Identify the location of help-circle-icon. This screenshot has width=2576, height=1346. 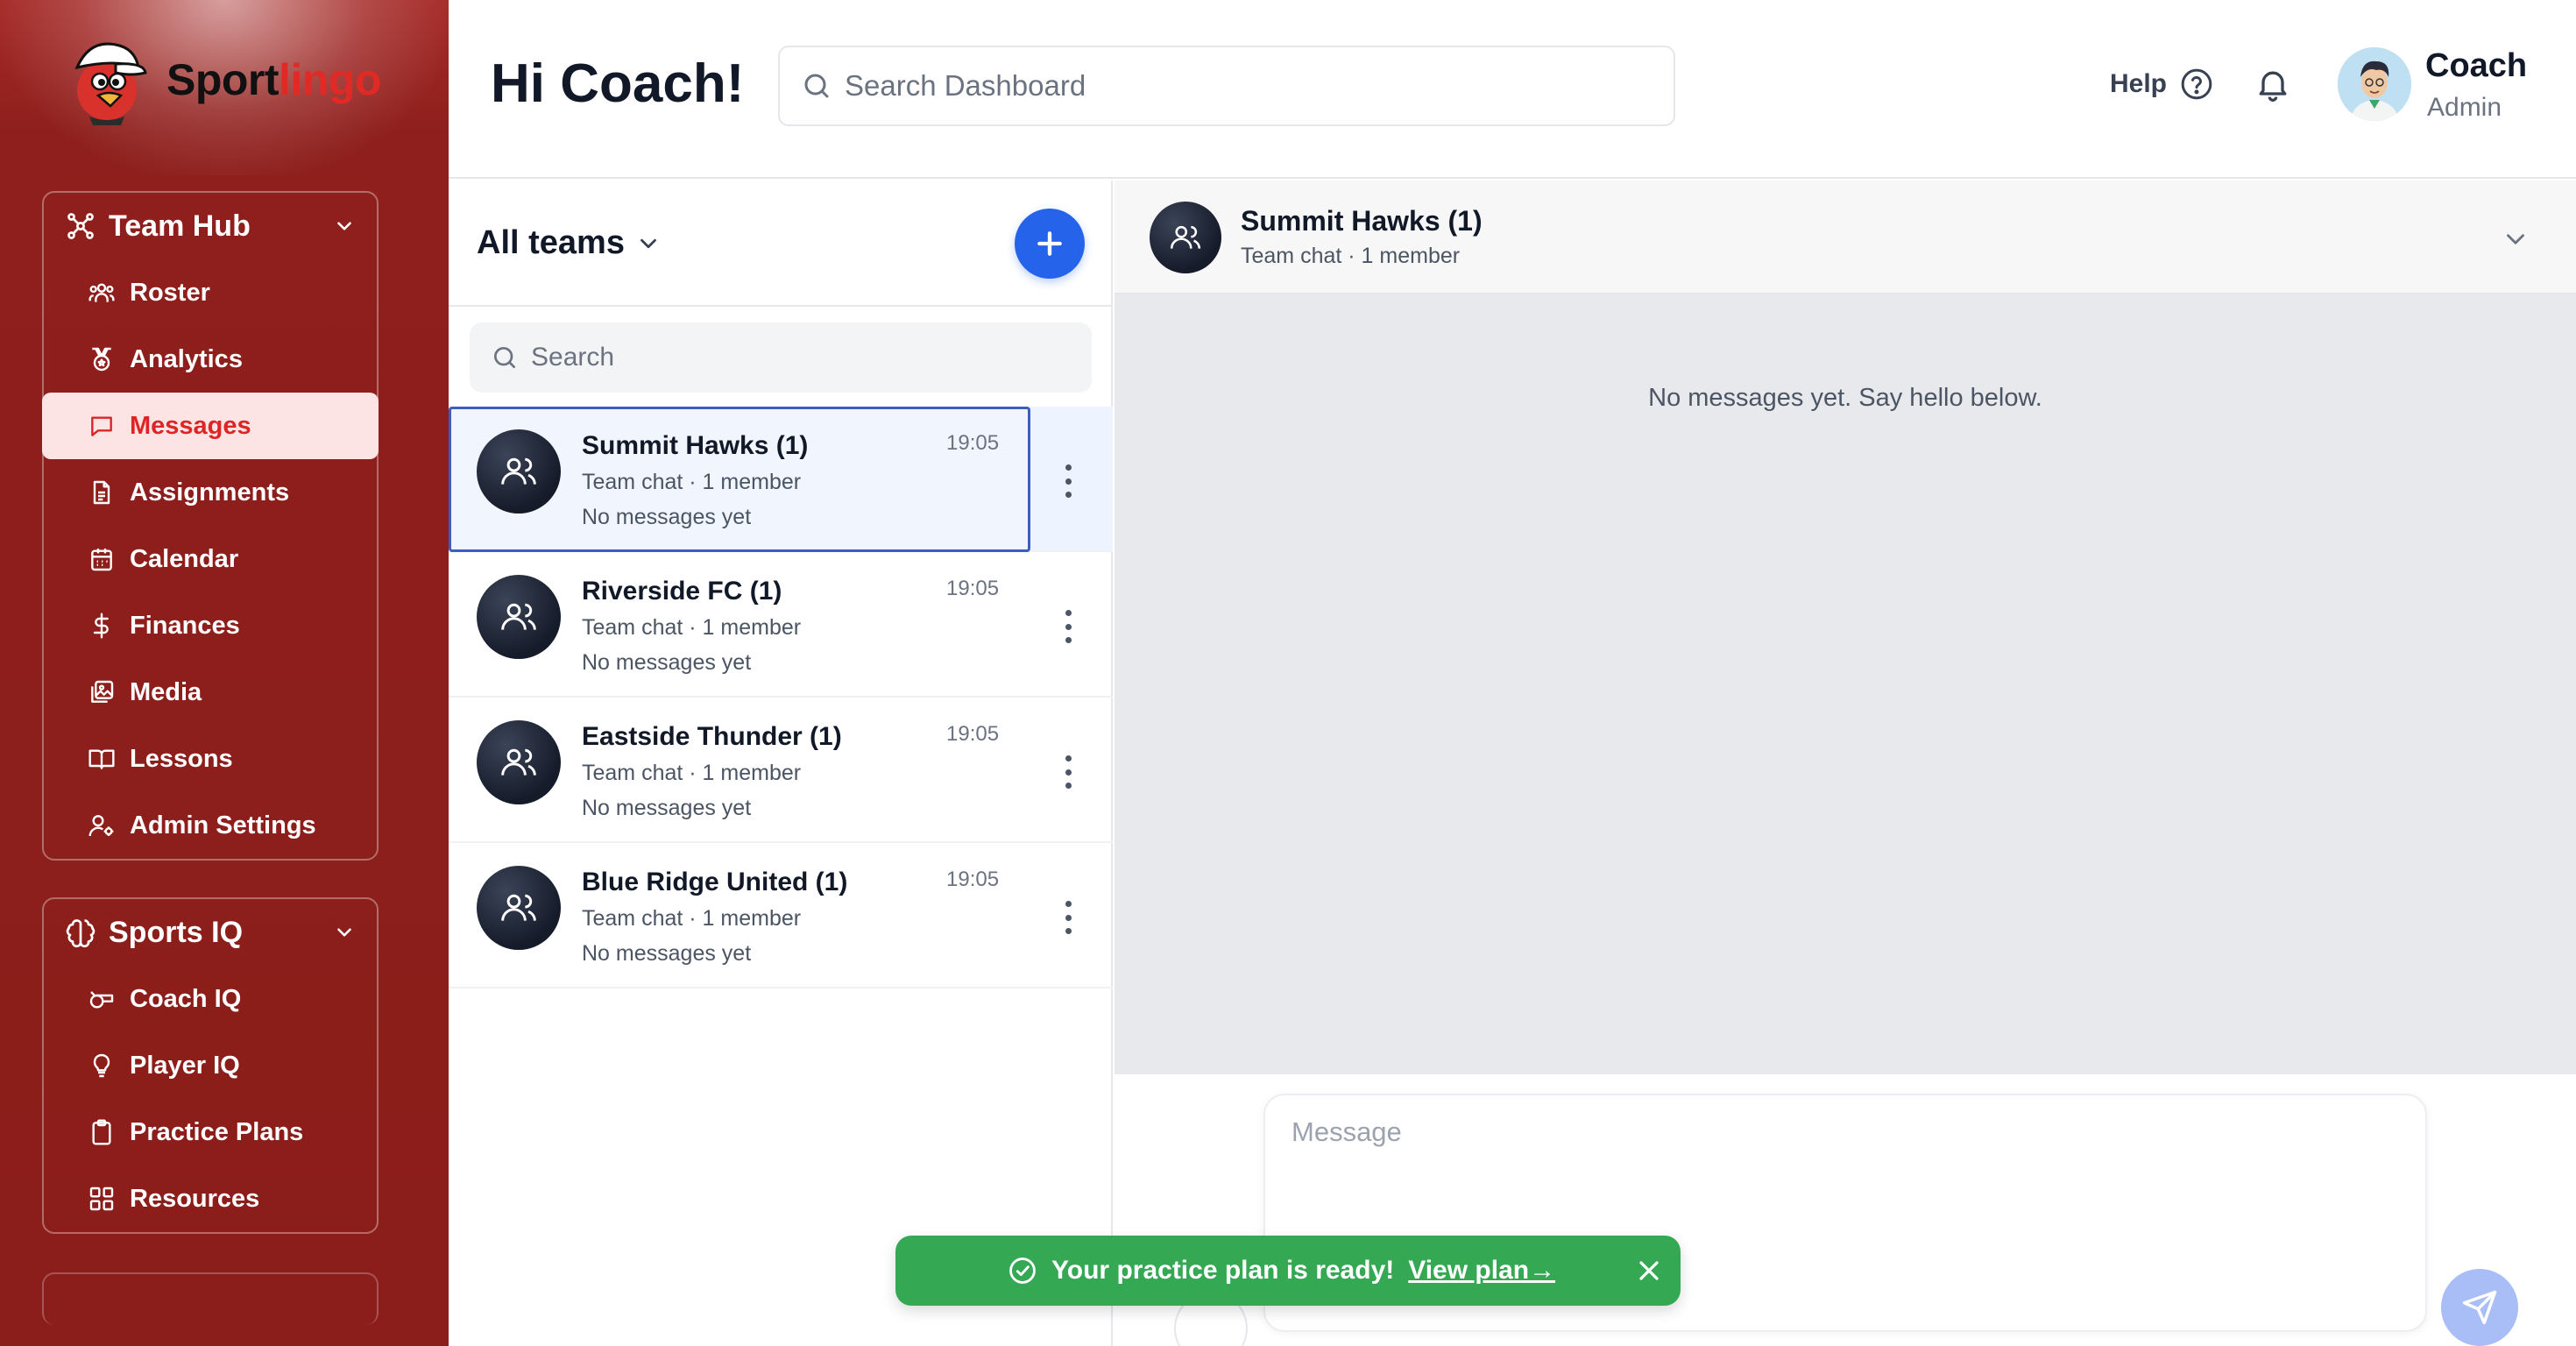
(2196, 84).